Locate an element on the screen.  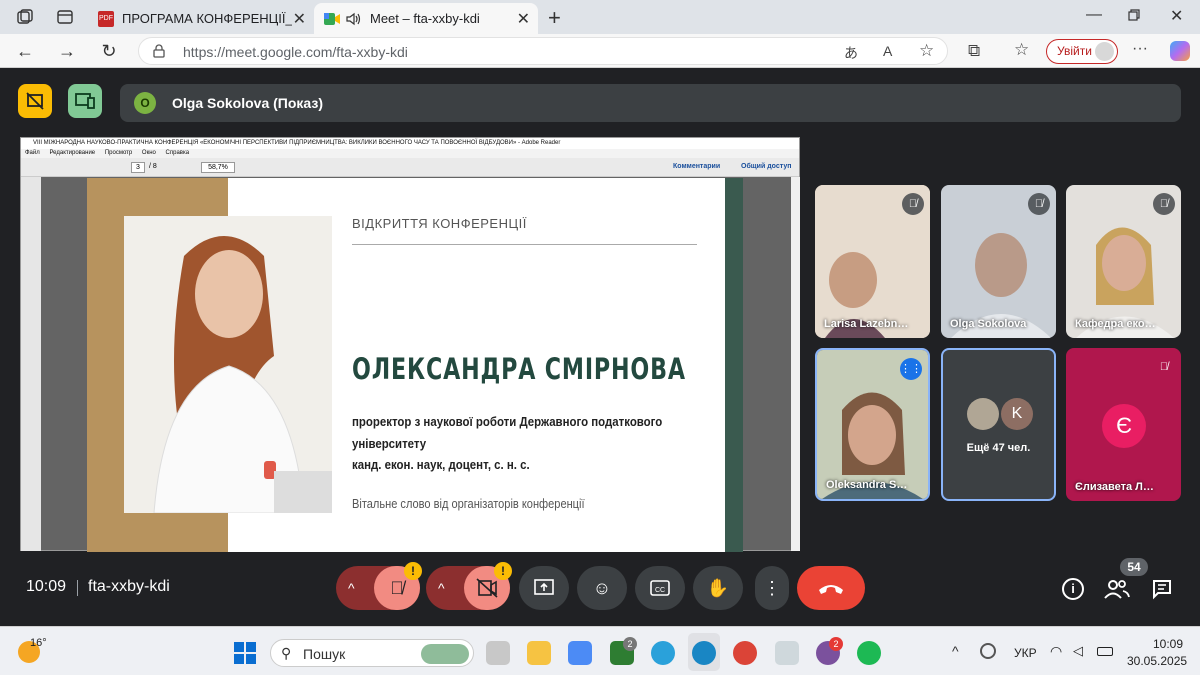
mic-options-chevron-icon: ^ is located at coordinates (351, 588).